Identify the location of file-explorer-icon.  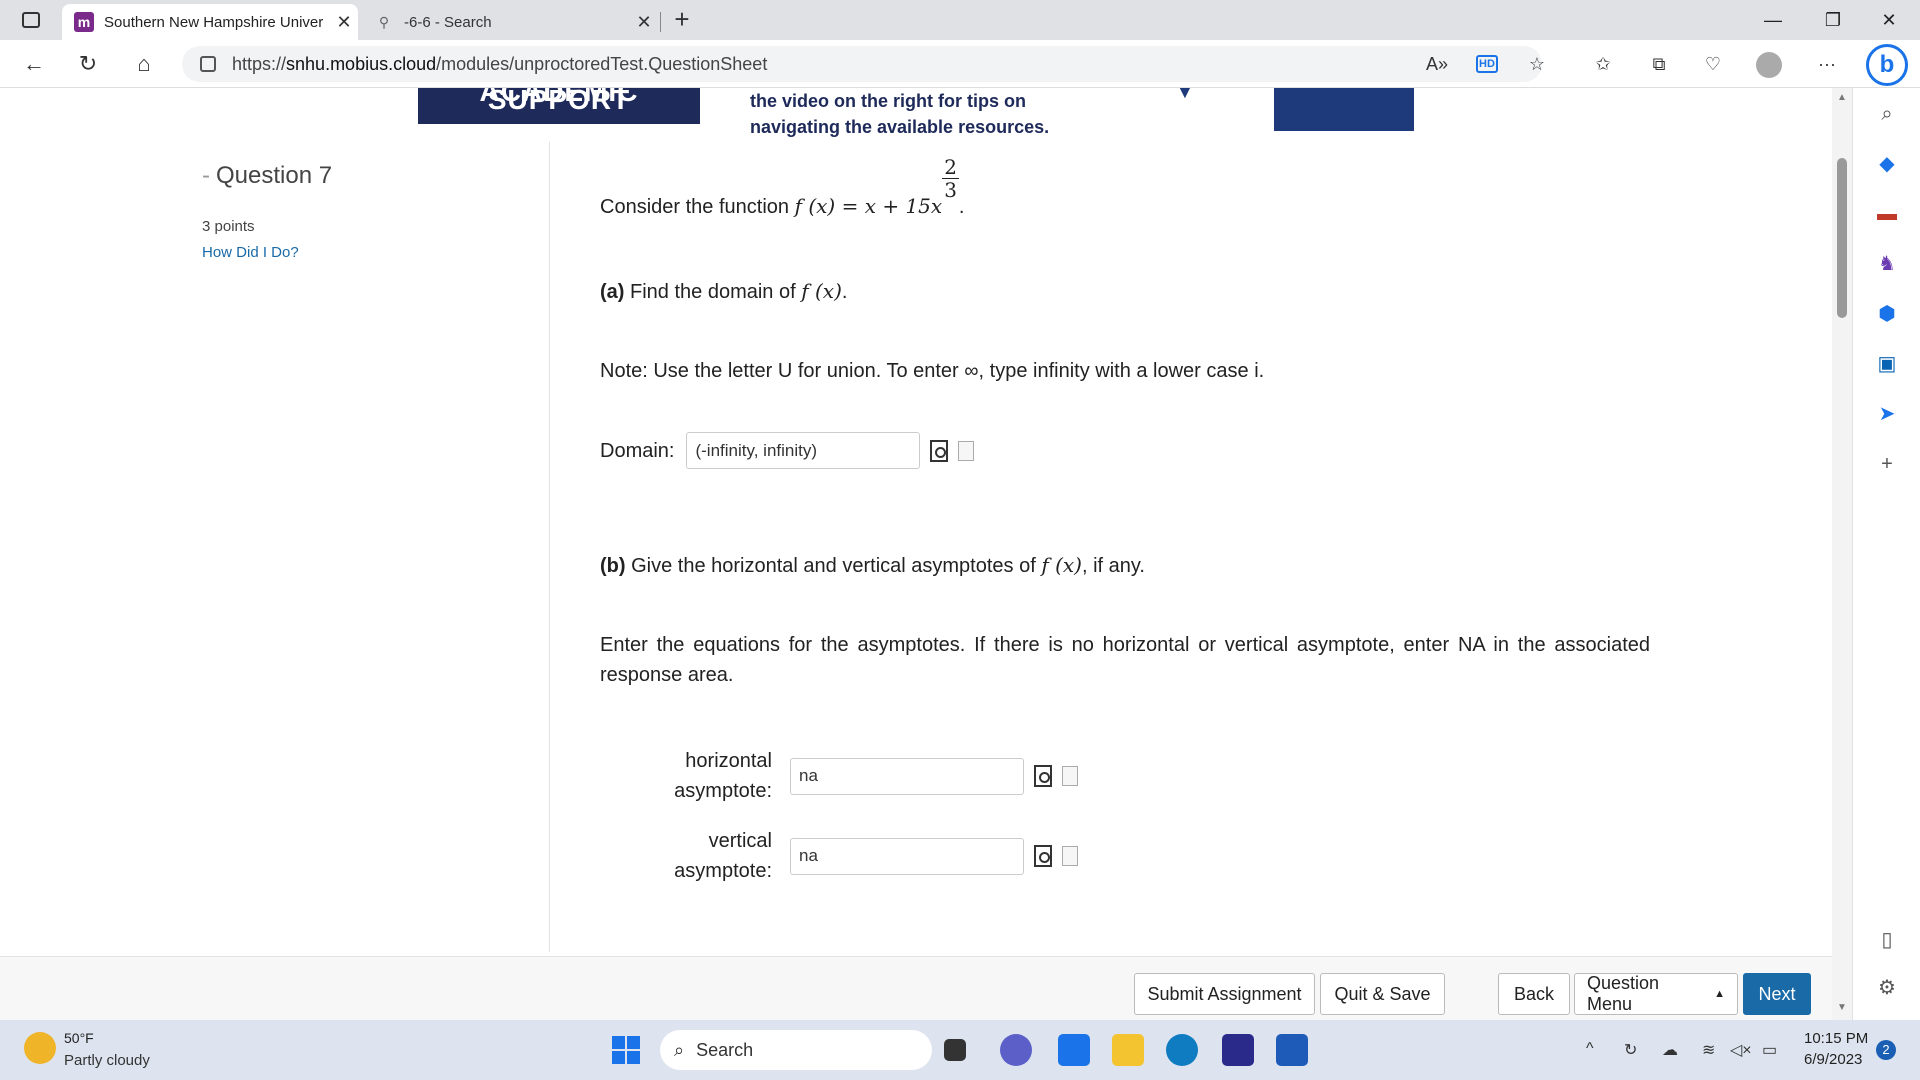
(1128, 1050).